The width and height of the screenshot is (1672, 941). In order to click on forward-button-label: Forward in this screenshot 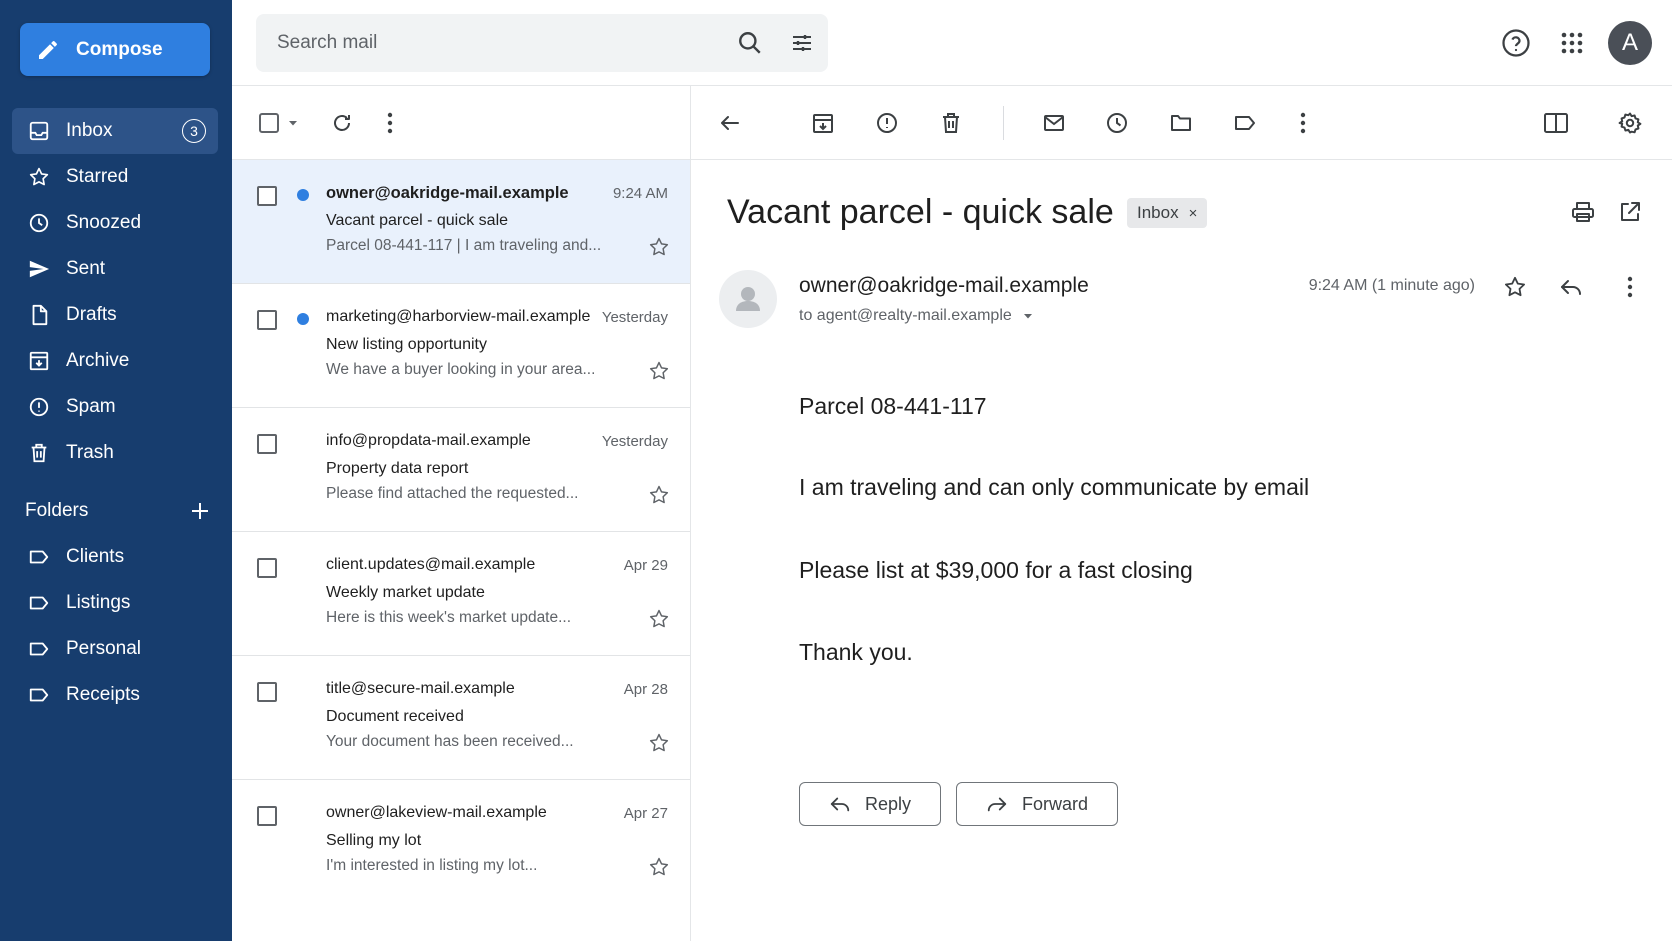, I will do `click(1054, 803)`.